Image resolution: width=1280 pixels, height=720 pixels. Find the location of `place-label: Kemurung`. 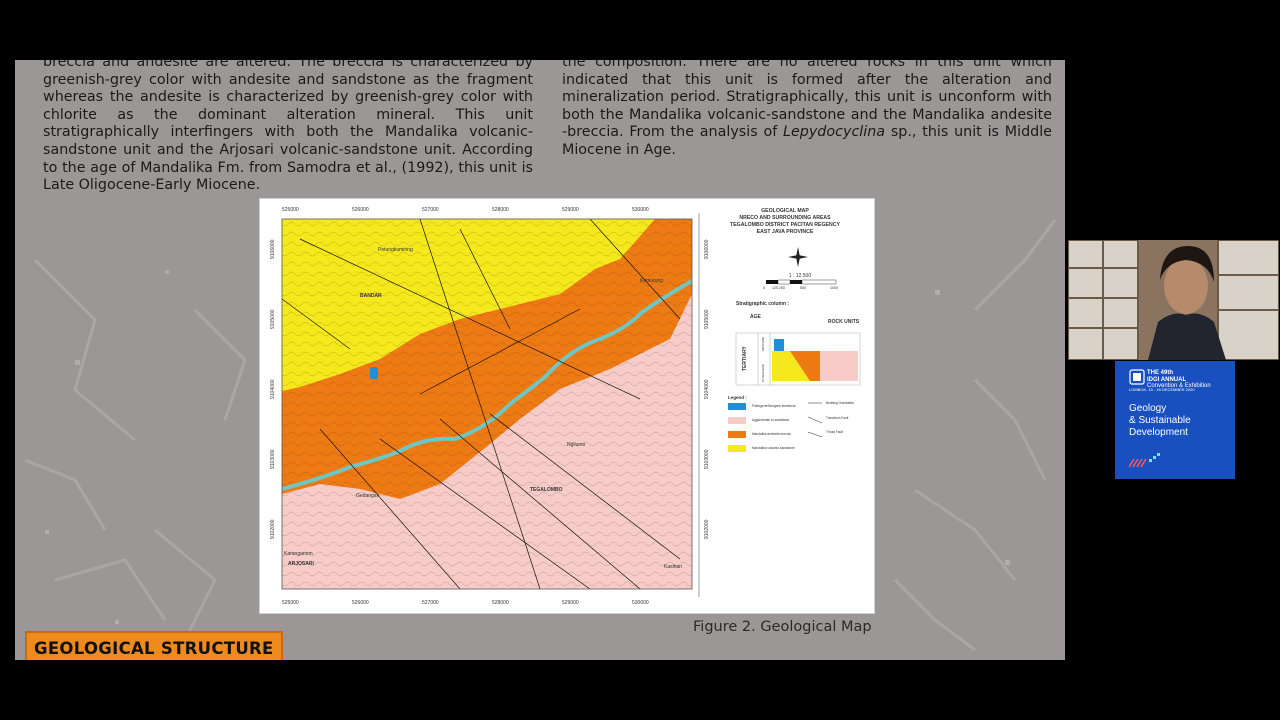

place-label: Kemurung is located at coordinates (651, 281).